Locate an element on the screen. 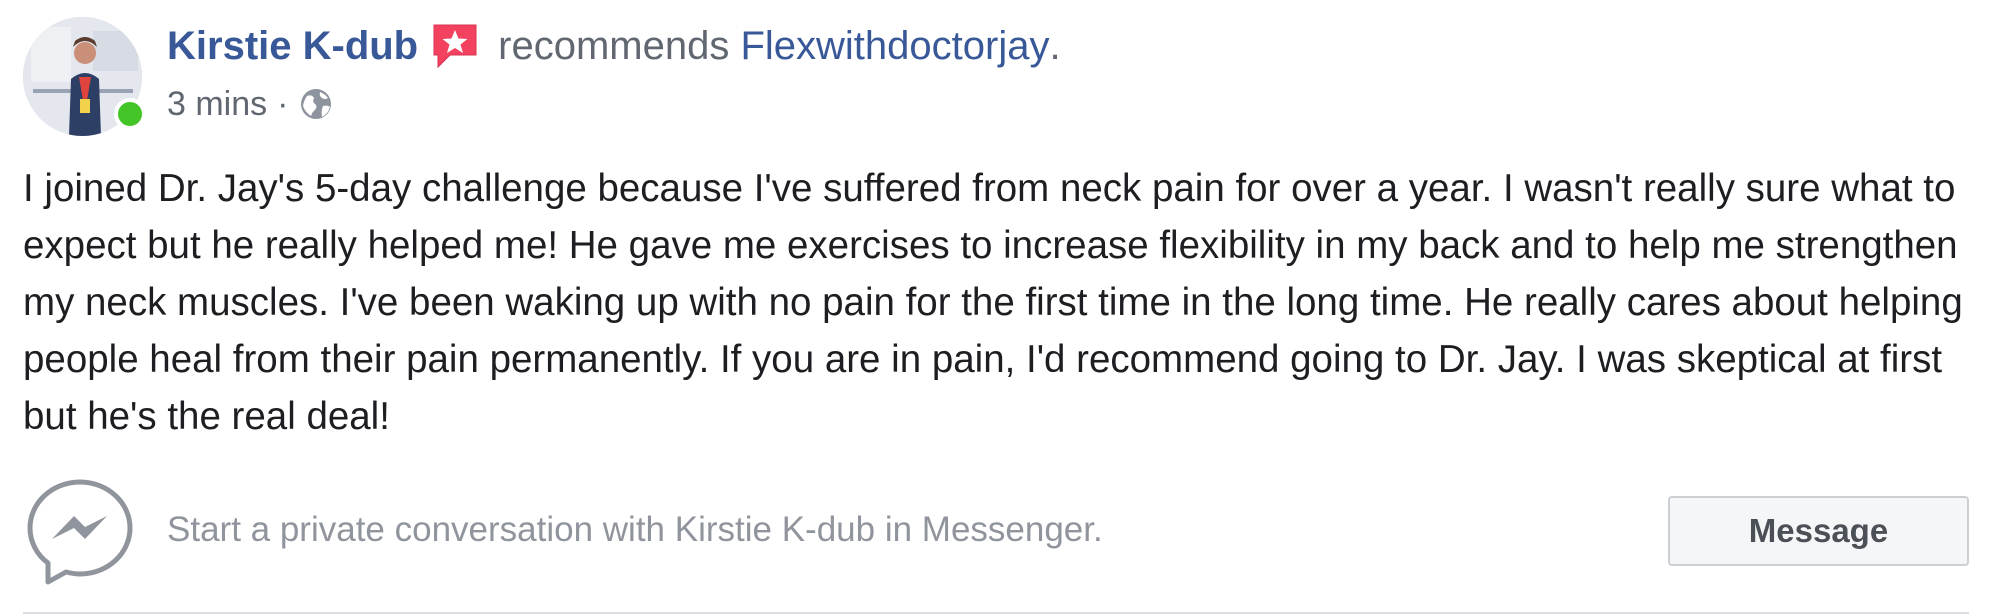 The width and height of the screenshot is (1992, 616). post-meta: 3 mins · is located at coordinates (250, 104).